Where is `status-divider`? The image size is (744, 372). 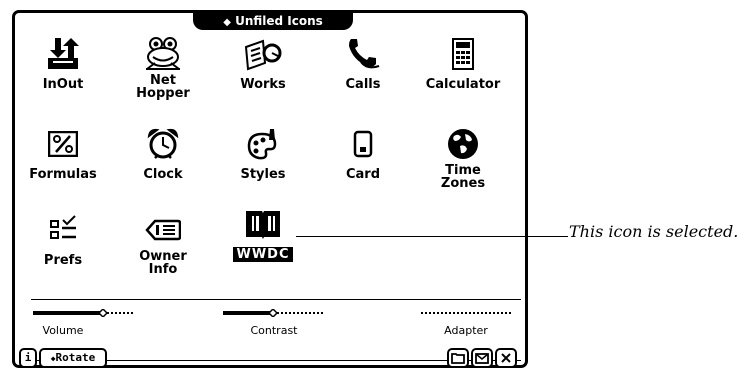 status-divider is located at coordinates (276, 299).